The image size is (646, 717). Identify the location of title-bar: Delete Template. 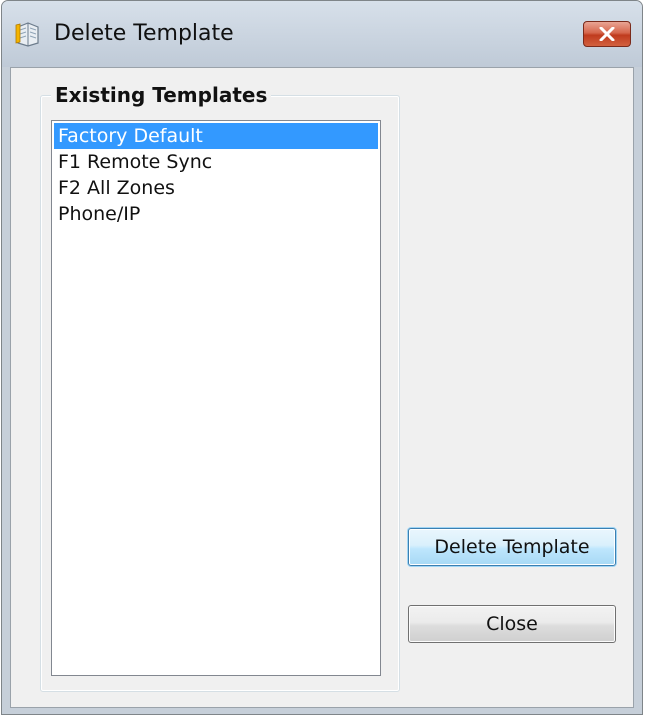
(322, 34).